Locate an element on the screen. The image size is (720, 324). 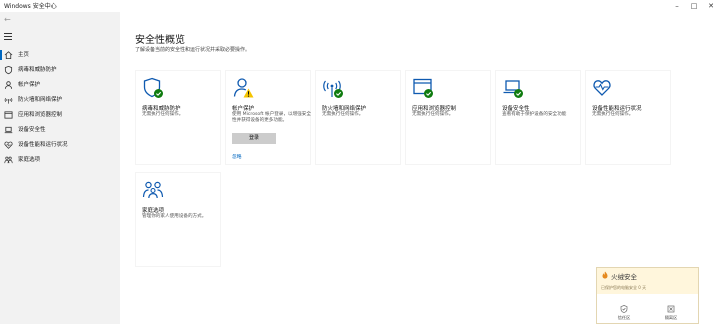
shield-icon is located at coordinates (8, 70).